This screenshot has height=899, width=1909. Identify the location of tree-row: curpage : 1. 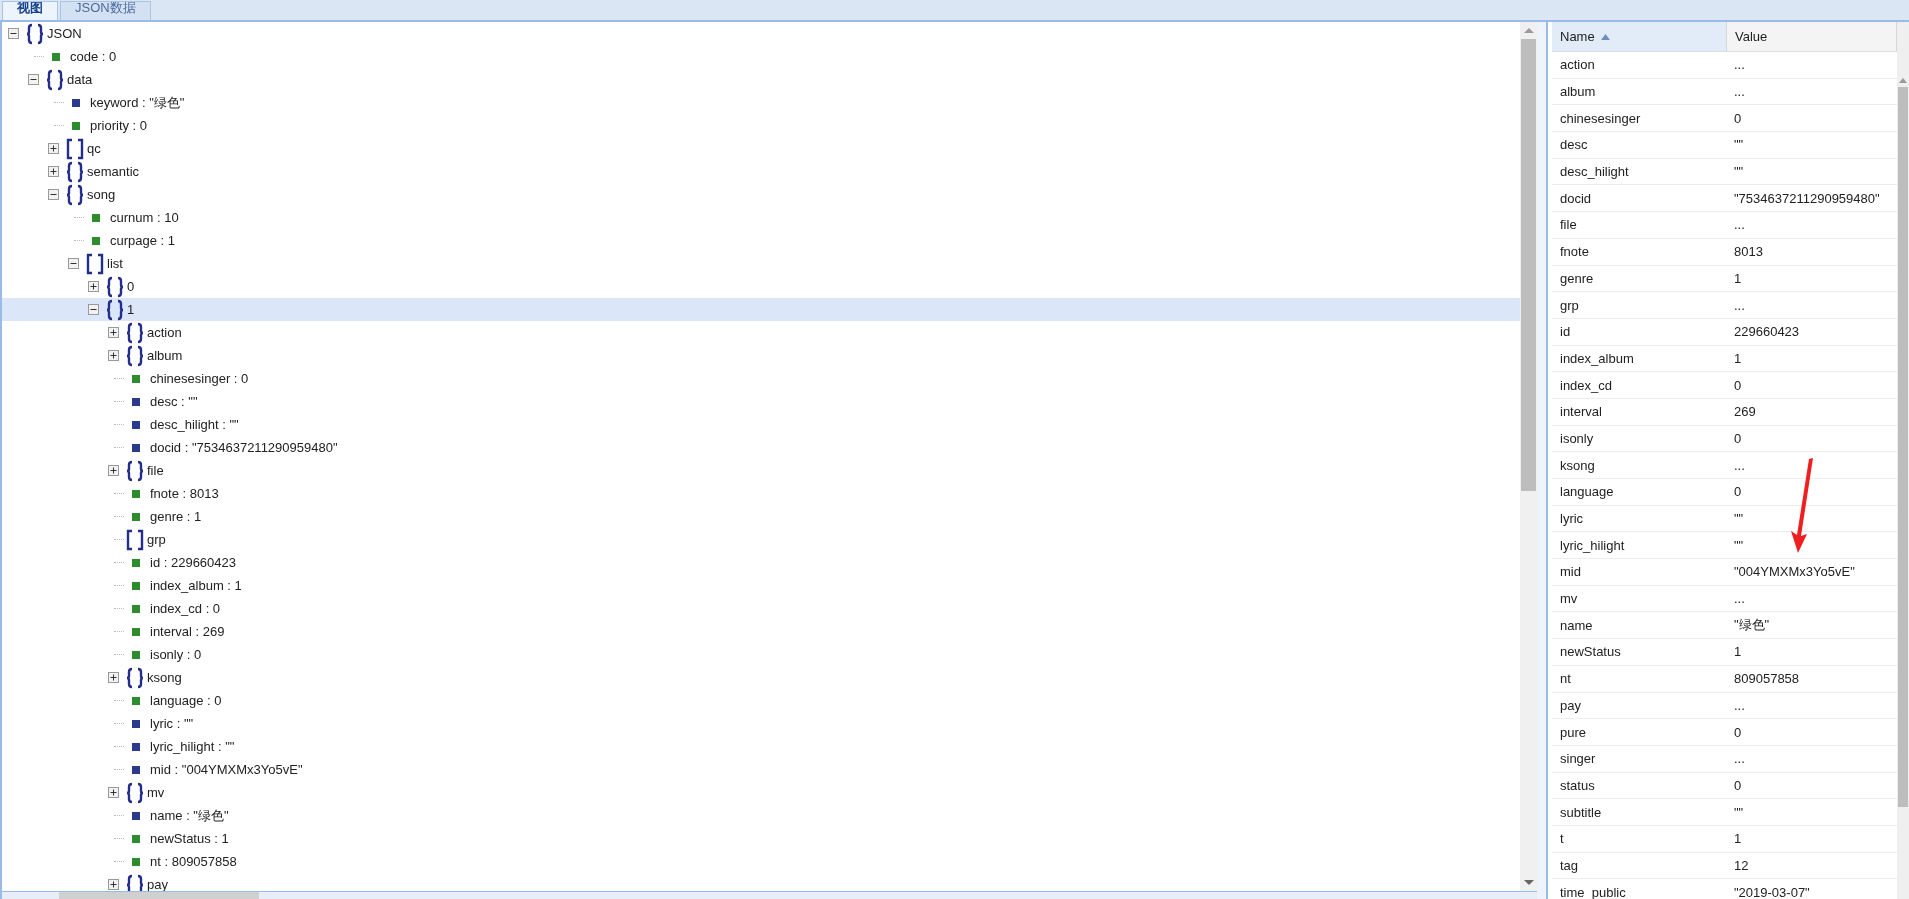
(761, 240).